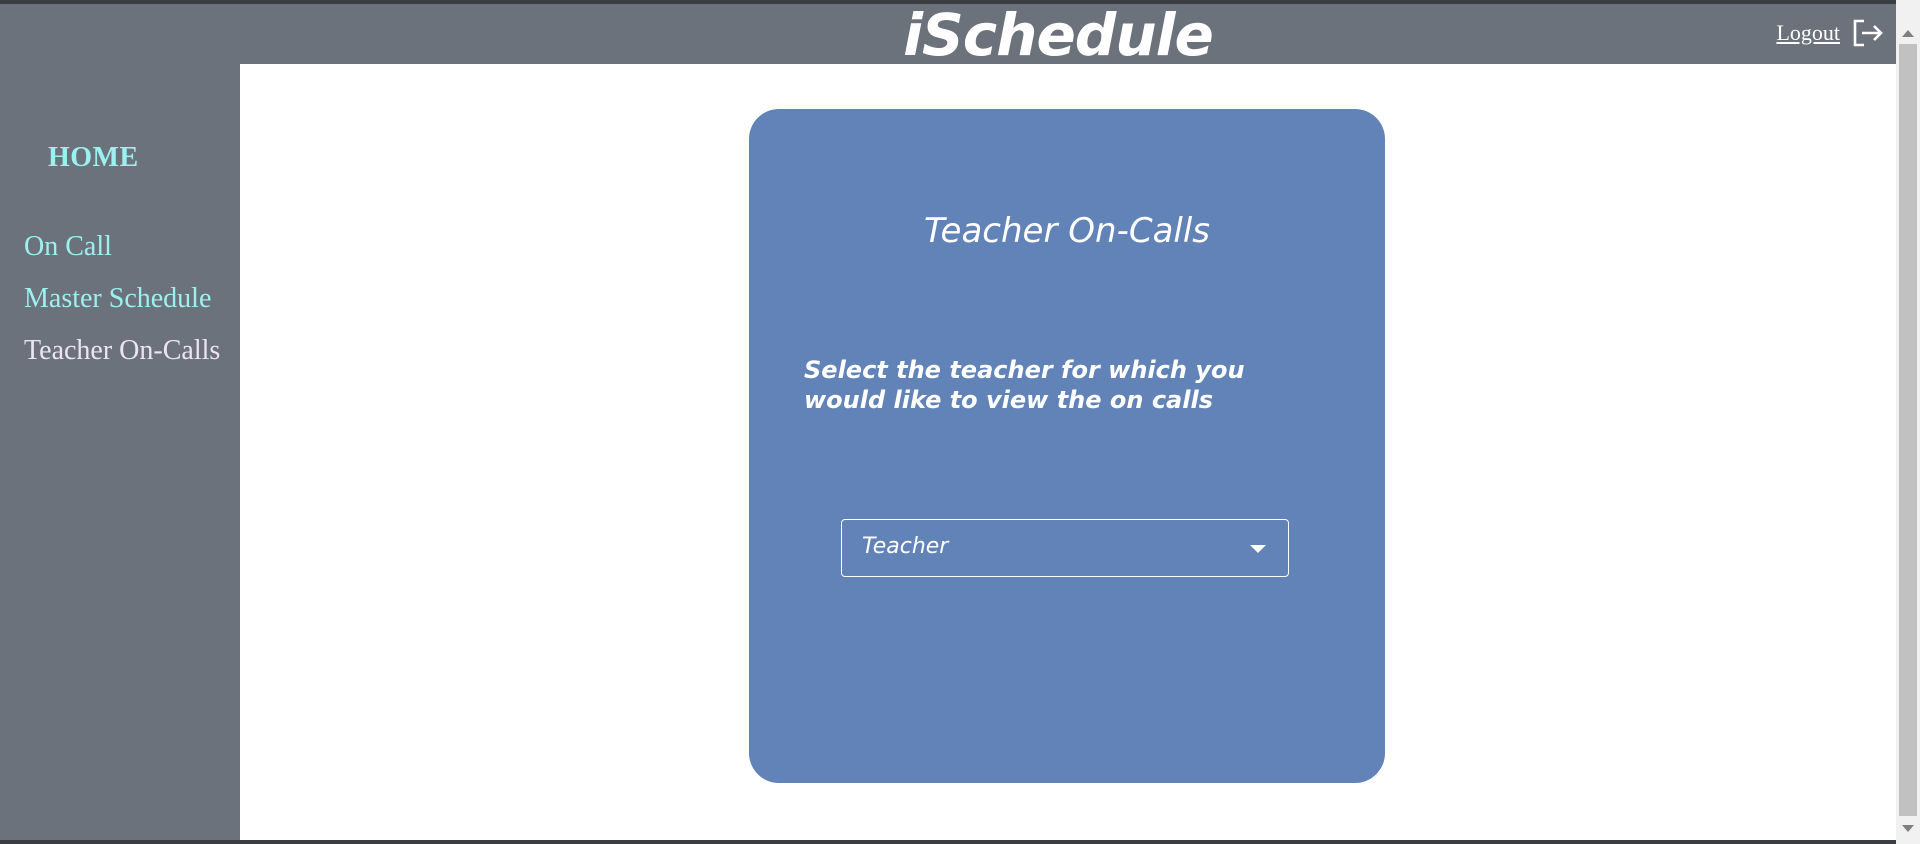 This screenshot has width=1920, height=844. I want to click on logout-area: Logout, so click(1830, 33).